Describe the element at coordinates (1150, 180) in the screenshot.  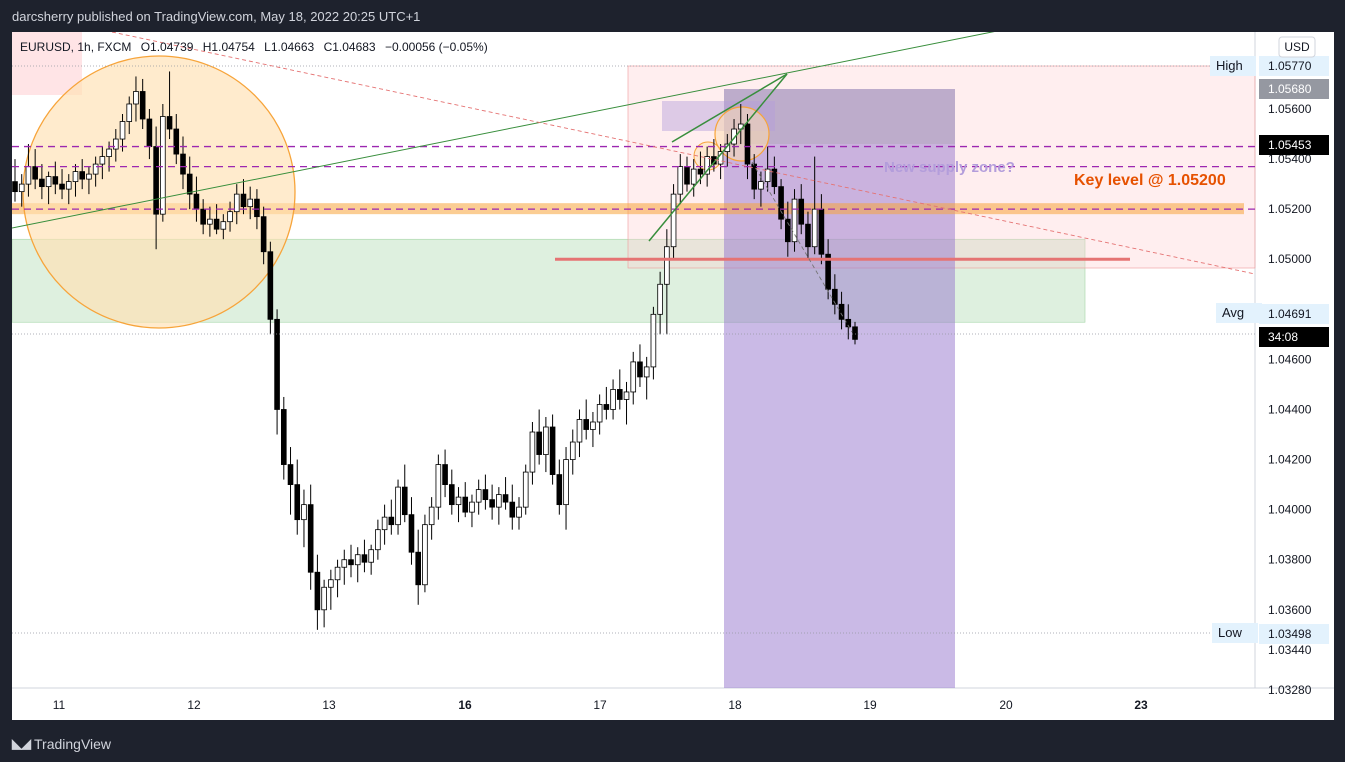
I see `key-level-annotation: Key level @ 1.05200` at that location.